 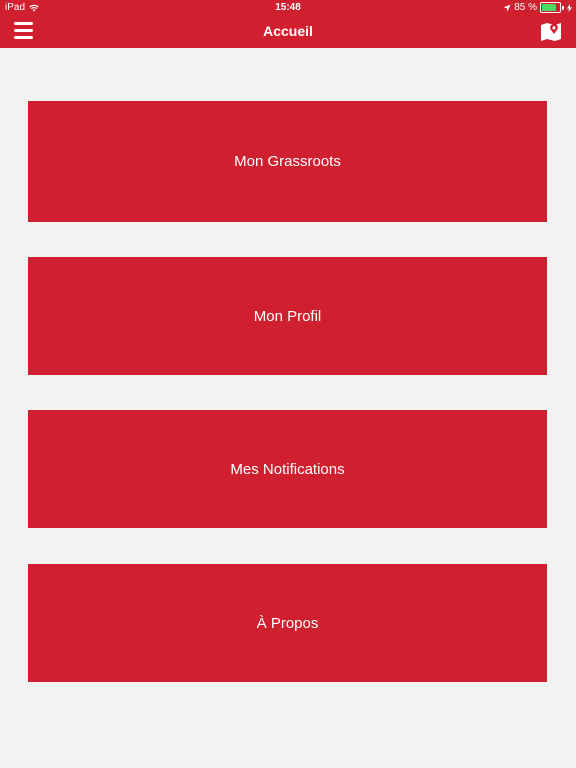 I want to click on menu-tile-mon-grassroots: Mon Grassroots, so click(x=287, y=161).